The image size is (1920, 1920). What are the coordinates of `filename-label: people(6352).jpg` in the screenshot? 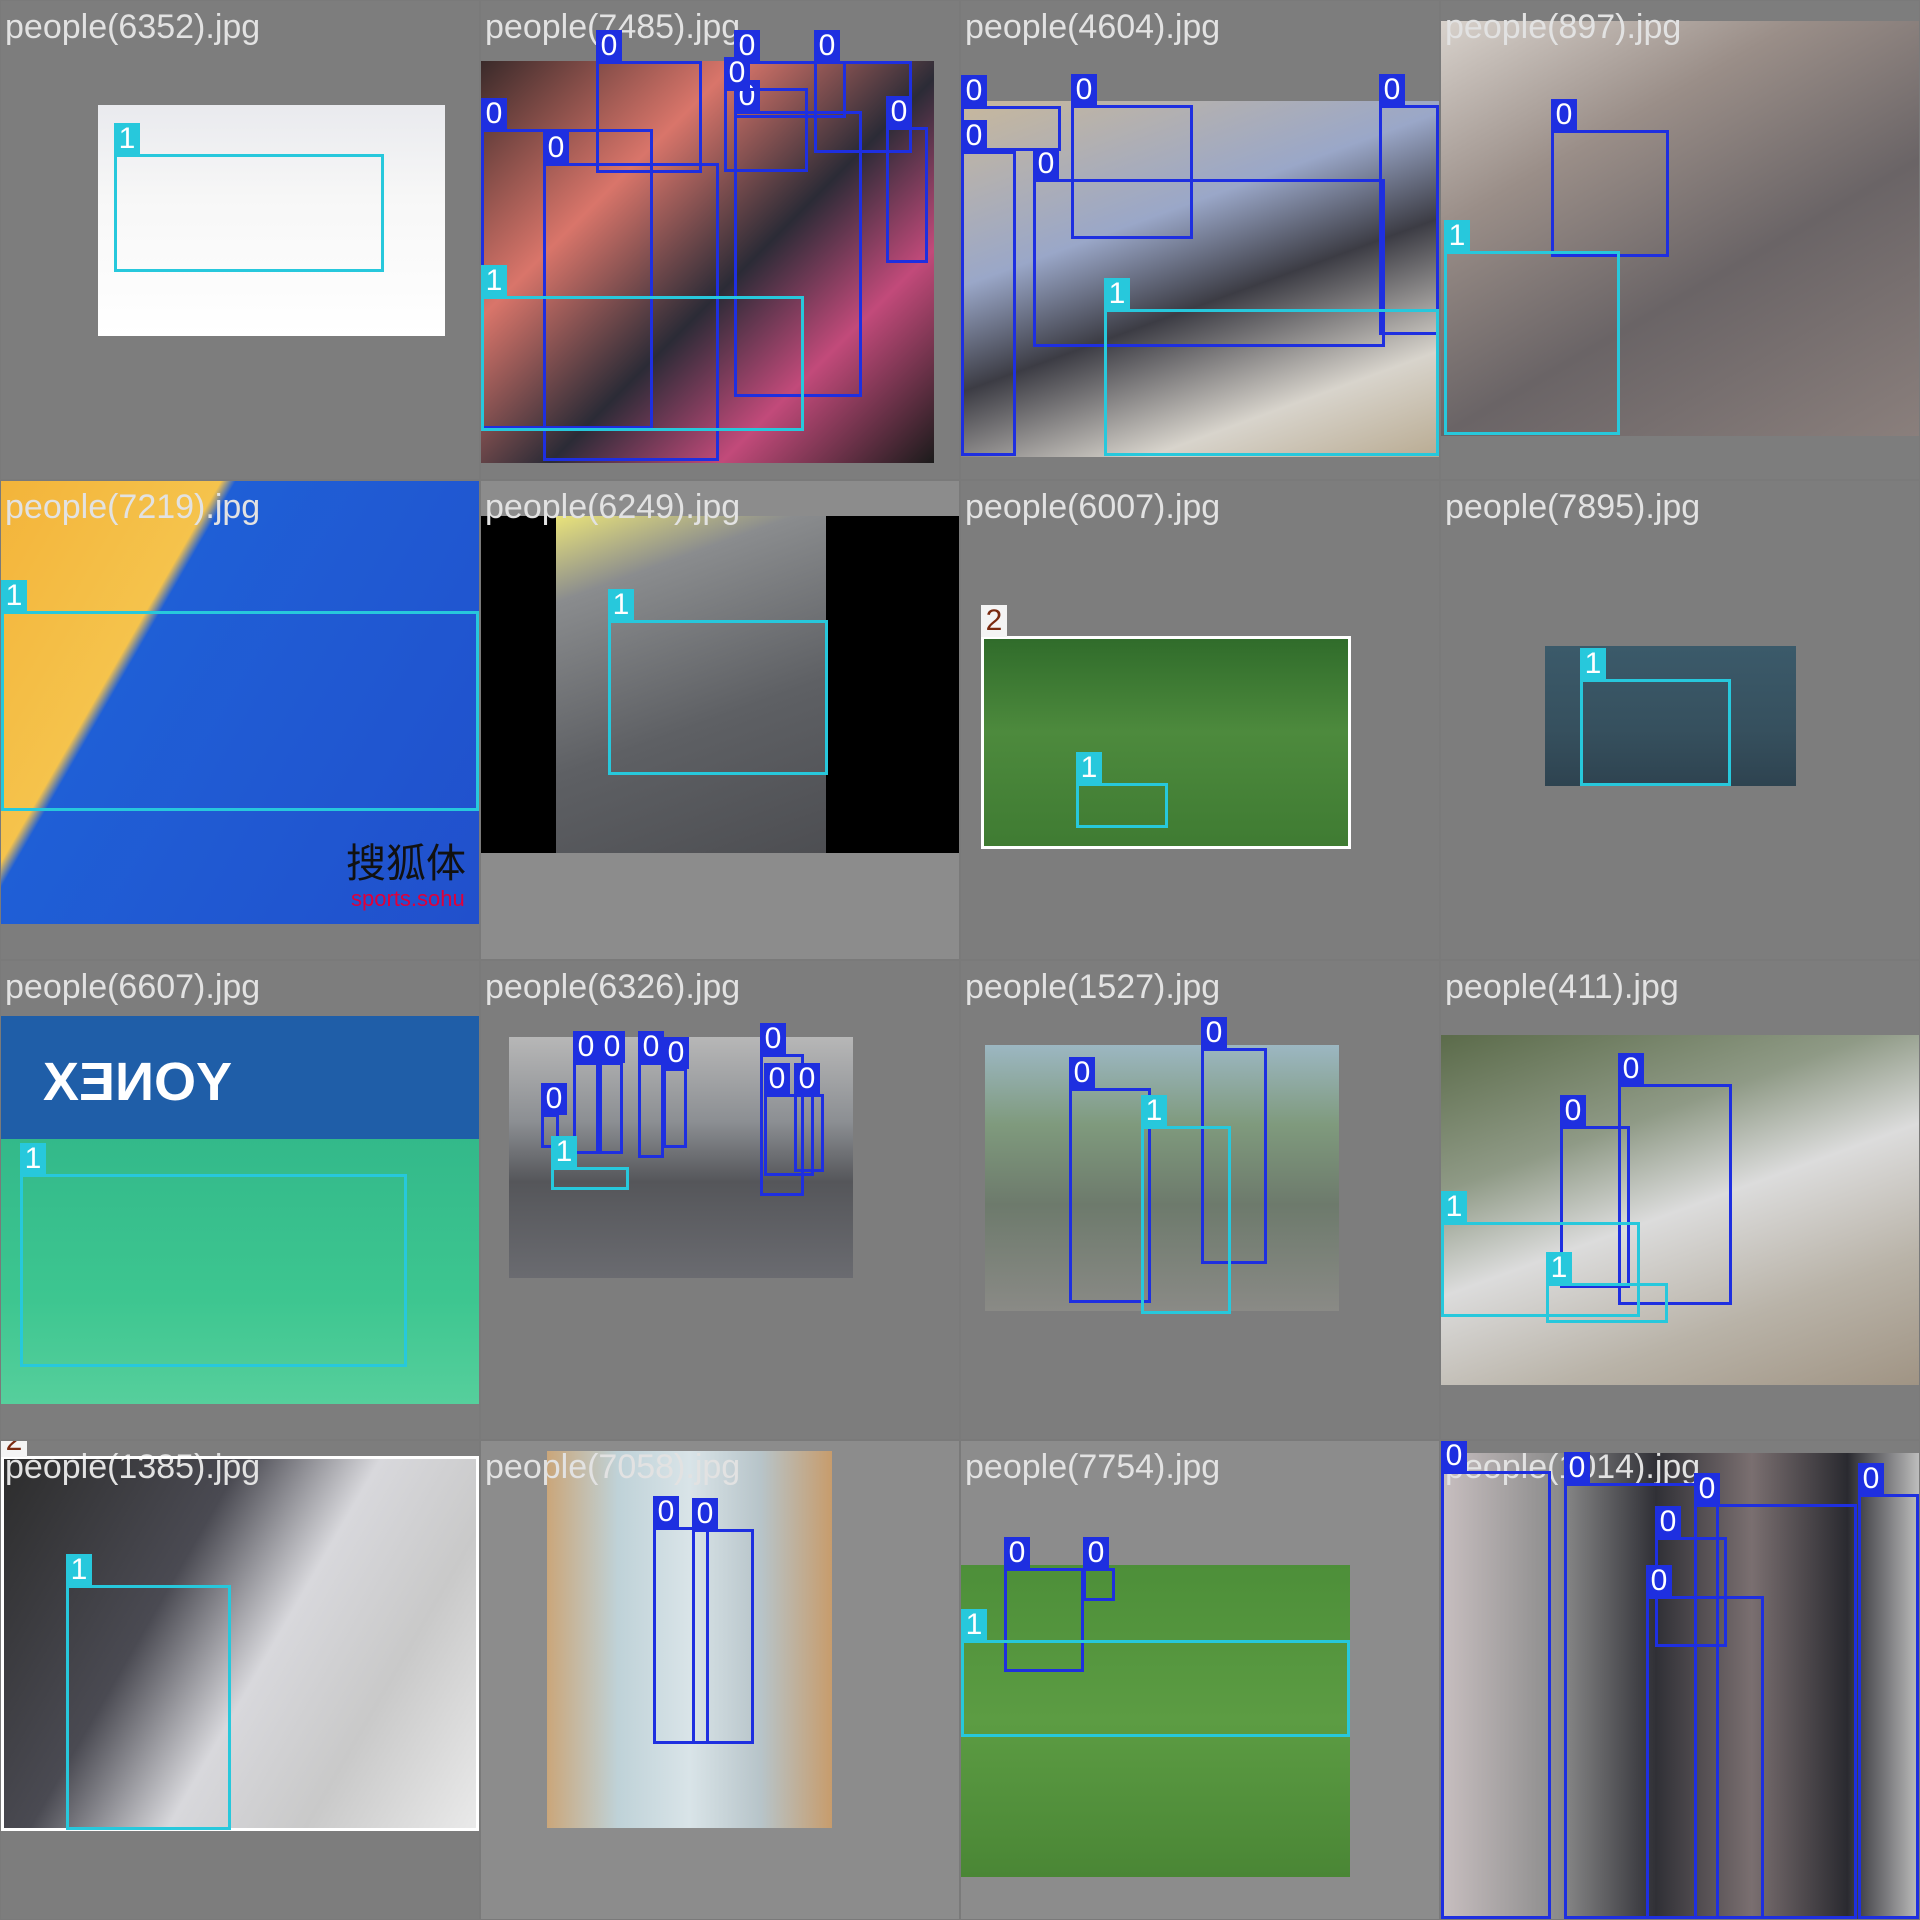 It's located at (133, 27).